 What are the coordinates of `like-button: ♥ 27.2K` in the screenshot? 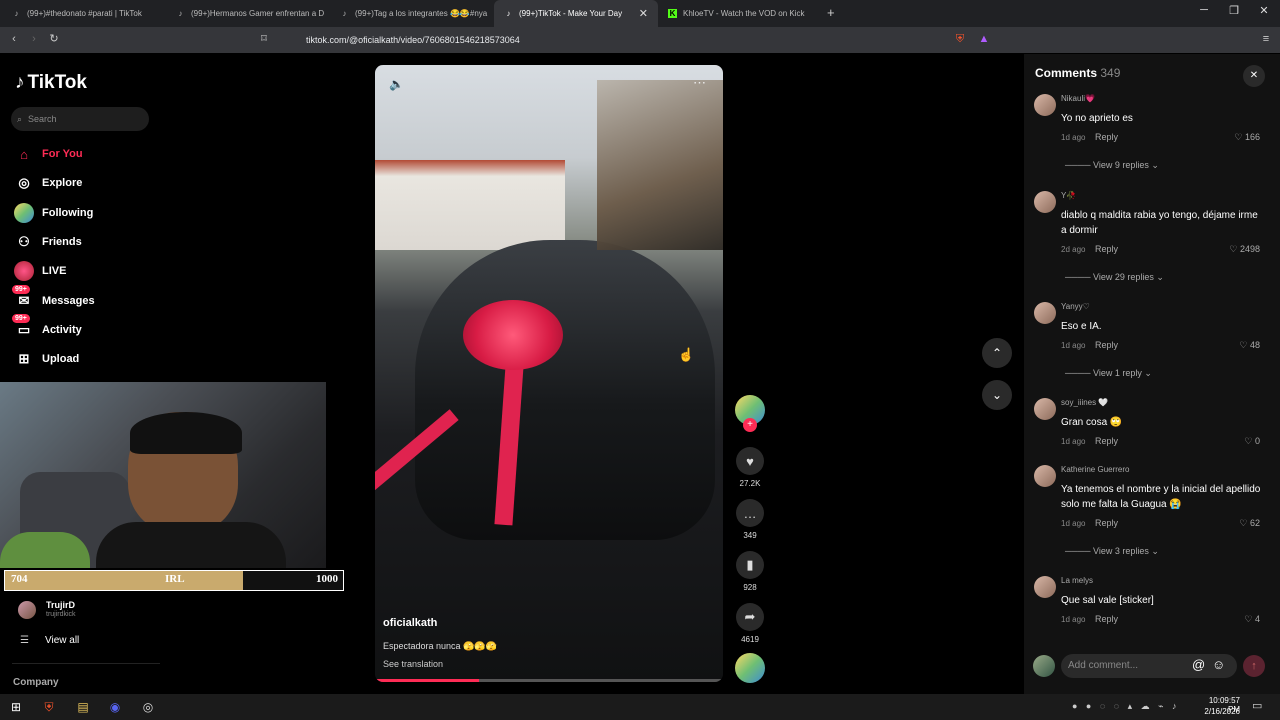 It's located at (750, 467).